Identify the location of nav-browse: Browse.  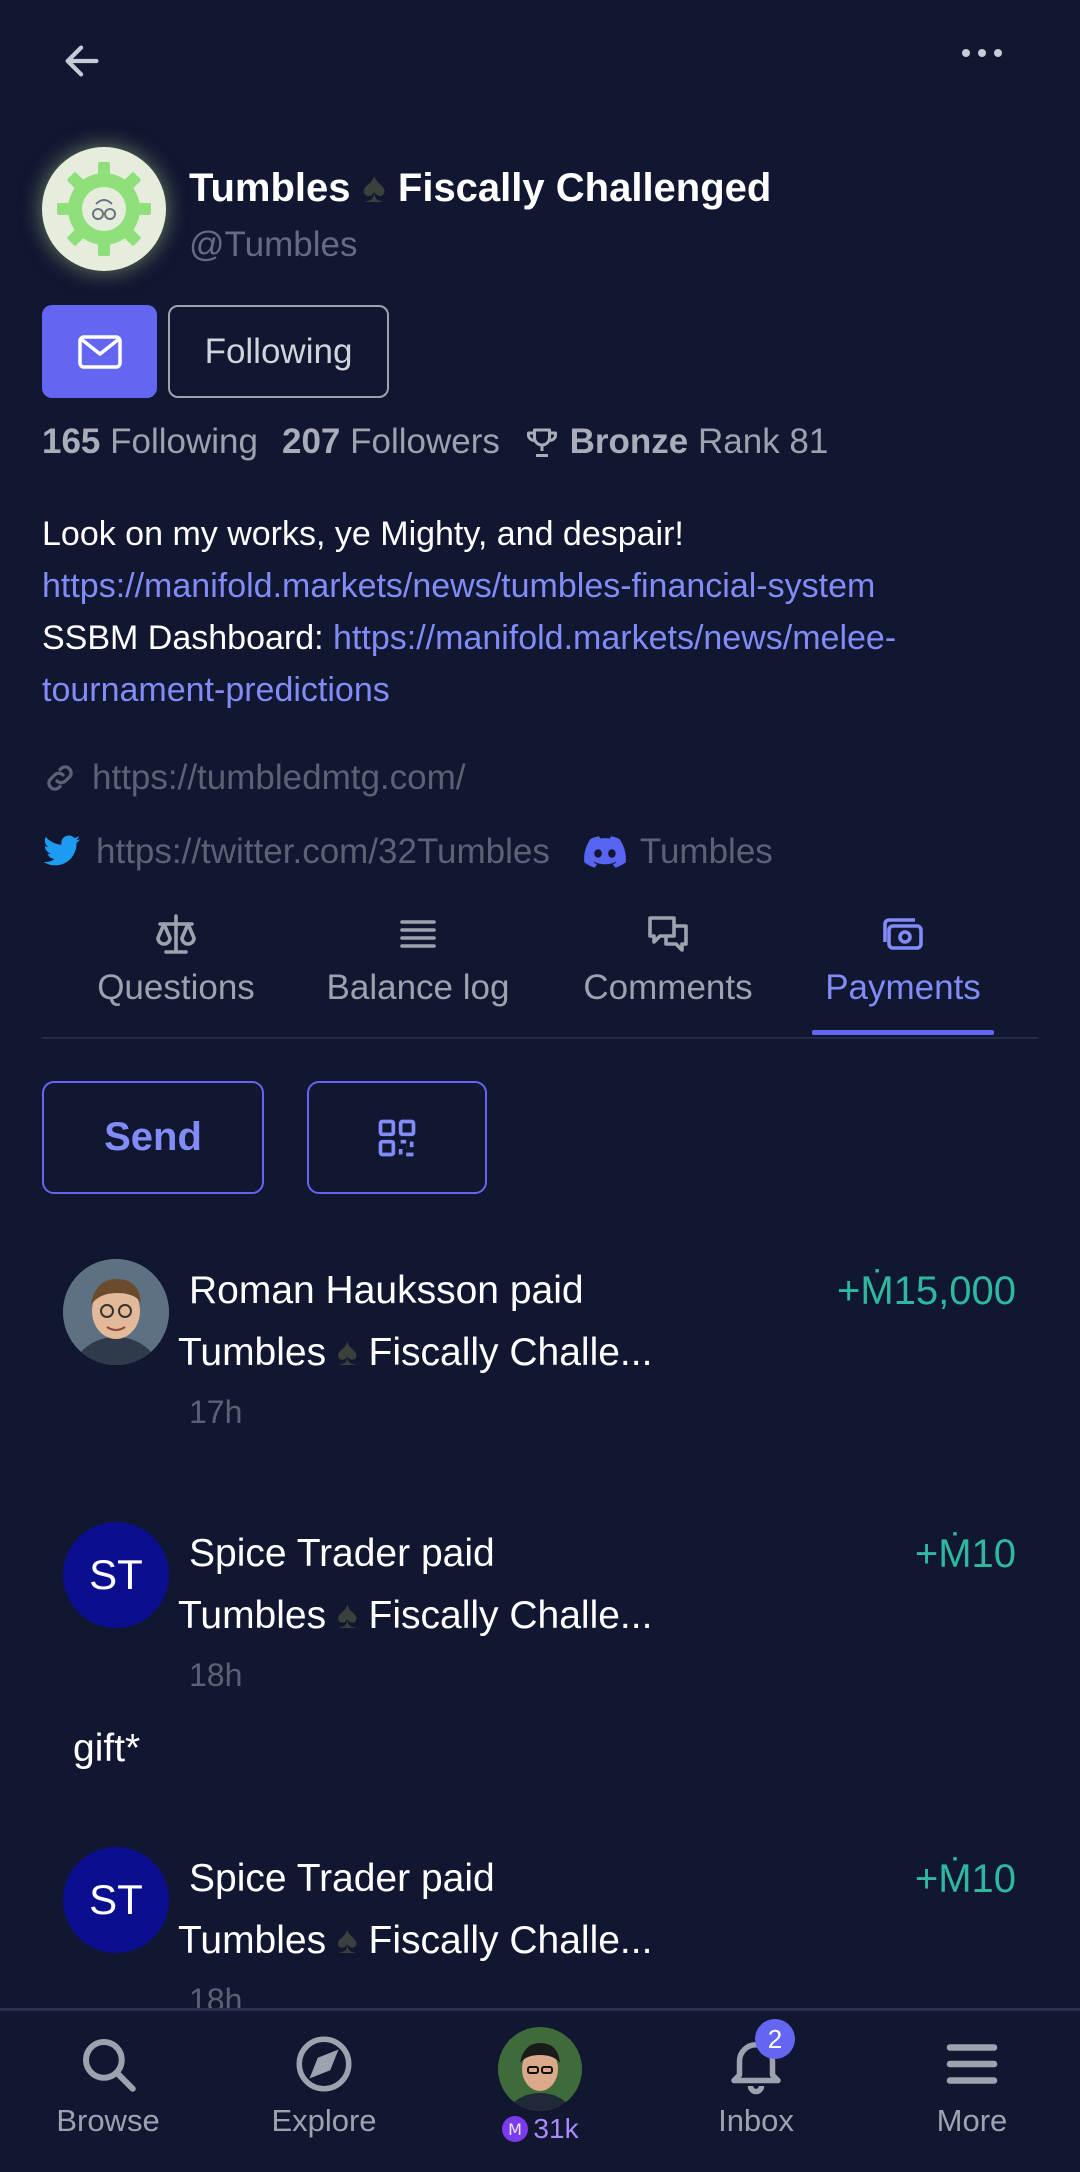
(108, 2085).